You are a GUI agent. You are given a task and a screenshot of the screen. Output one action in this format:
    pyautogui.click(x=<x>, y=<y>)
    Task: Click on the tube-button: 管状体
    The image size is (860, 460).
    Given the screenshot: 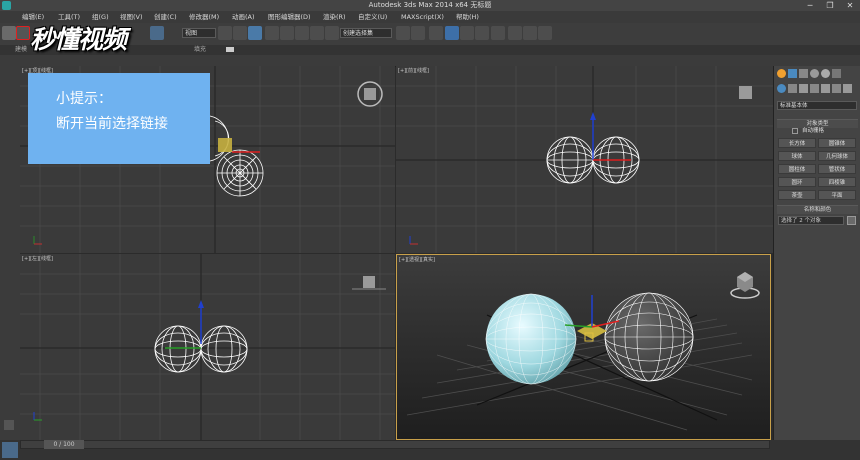 What is the action you would take?
    pyautogui.click(x=837, y=169)
    